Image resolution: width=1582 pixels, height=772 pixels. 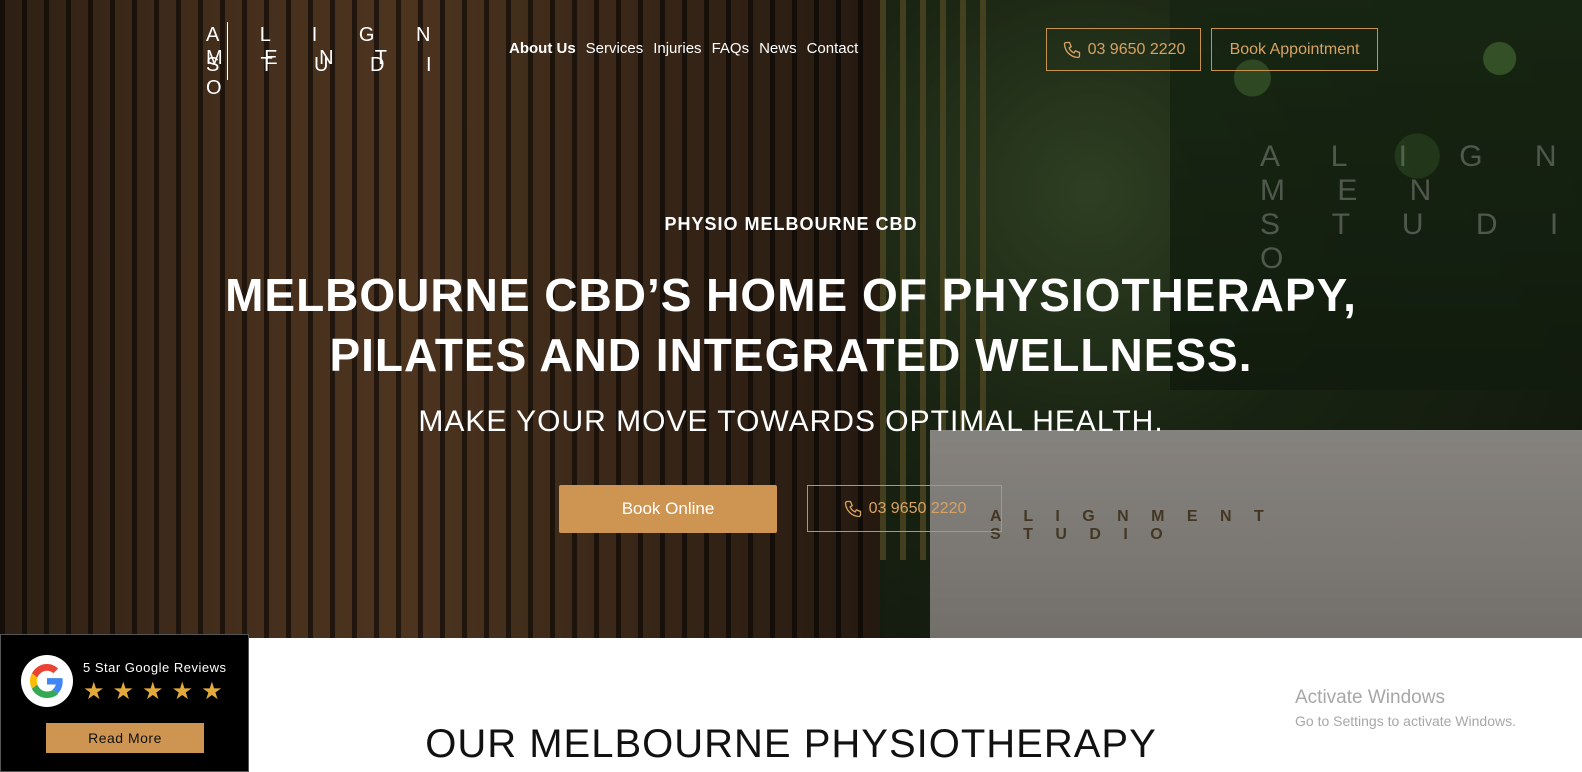 What do you see at coordinates (778, 48) in the screenshot?
I see `nav-news: News` at bounding box center [778, 48].